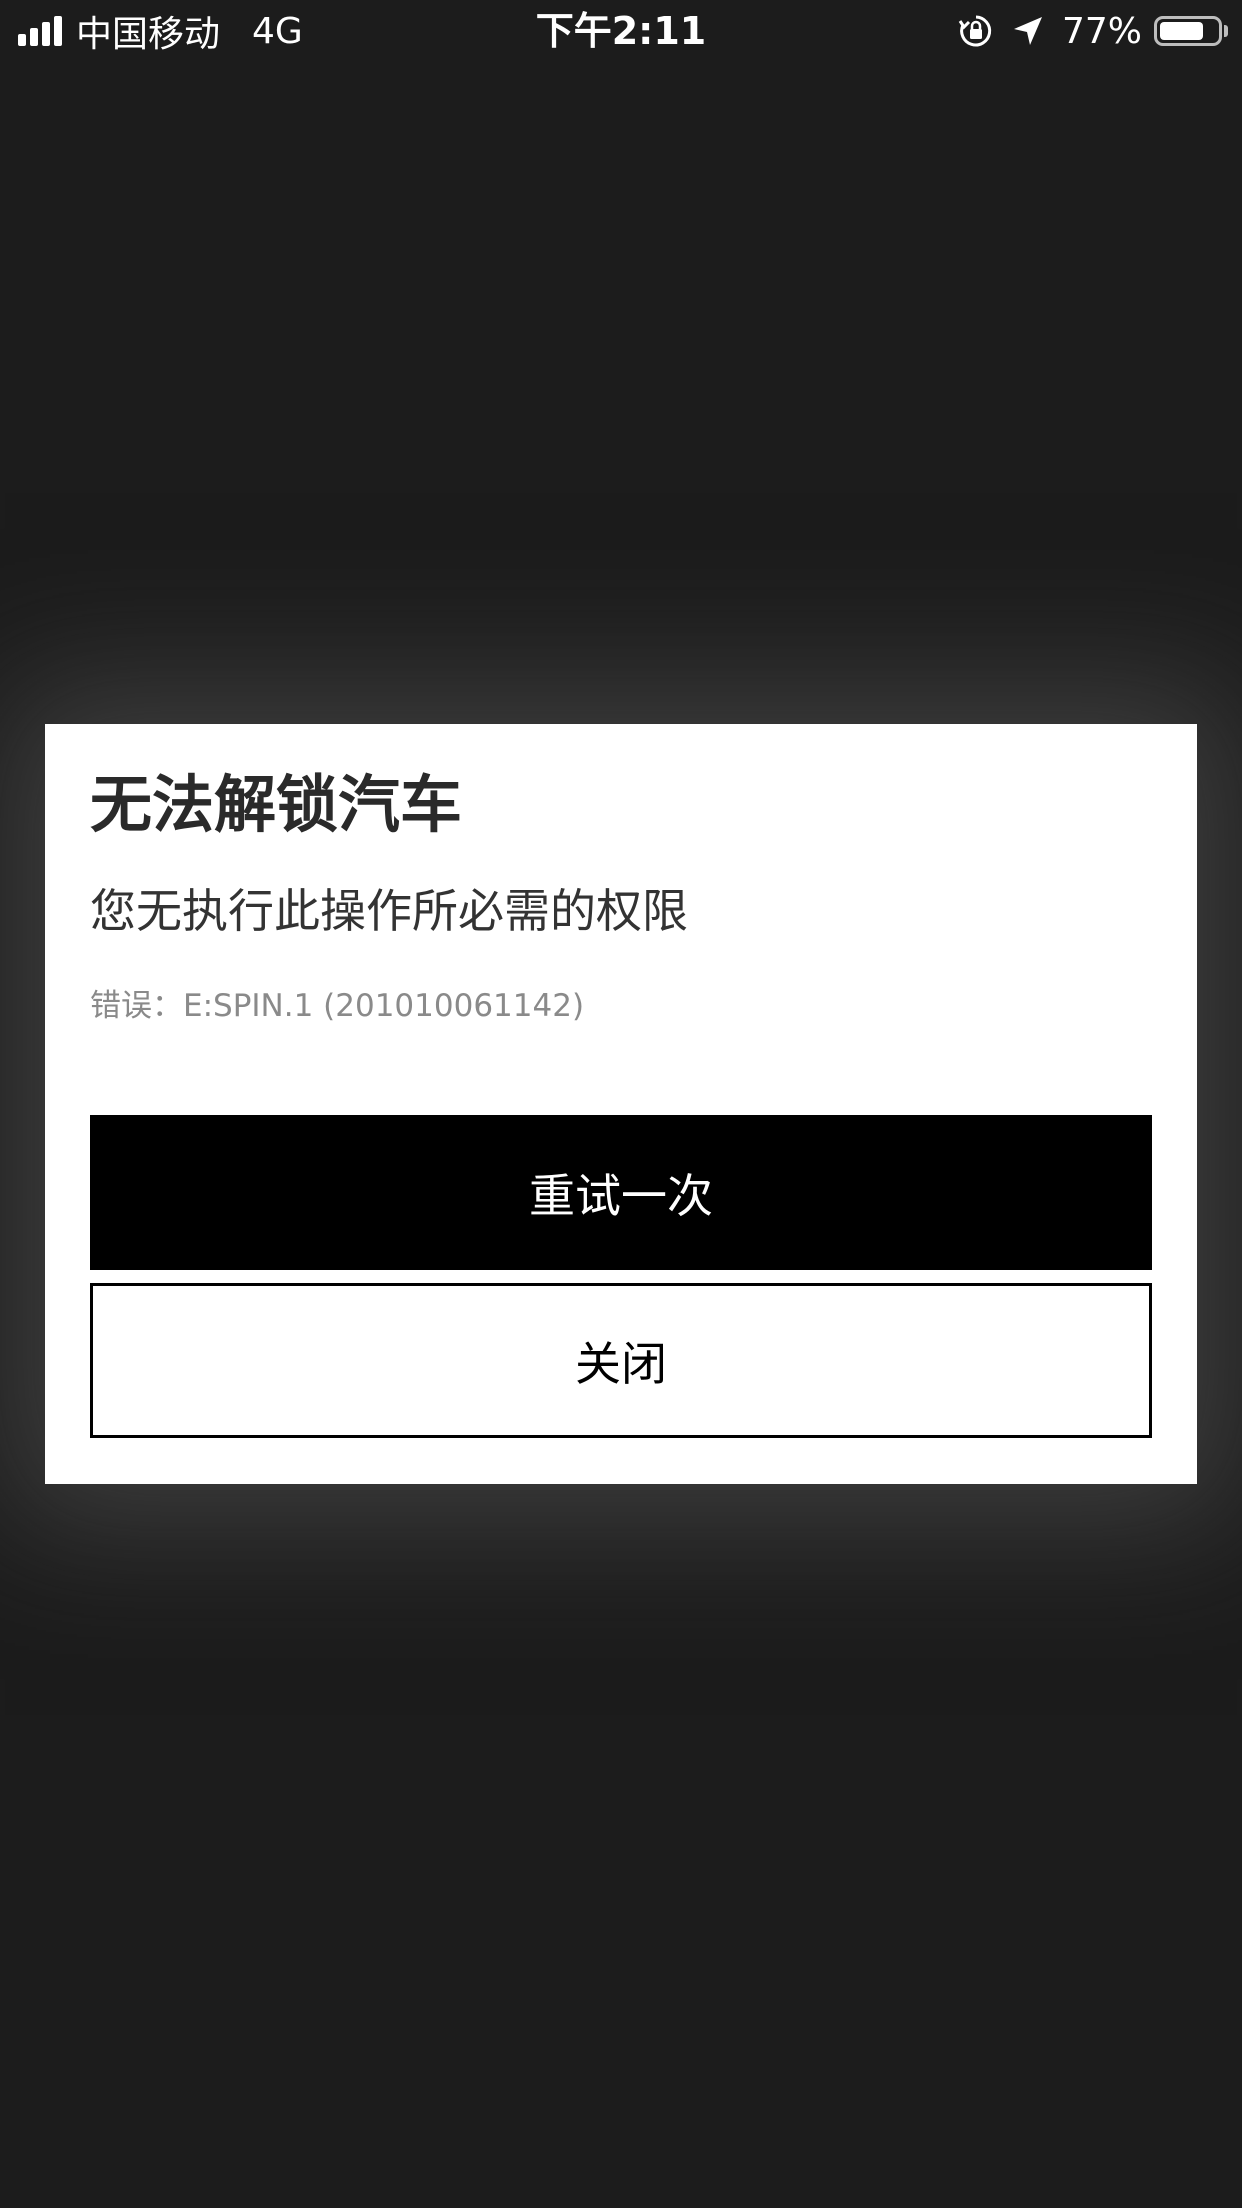  I want to click on network-type: 4G, so click(277, 31).